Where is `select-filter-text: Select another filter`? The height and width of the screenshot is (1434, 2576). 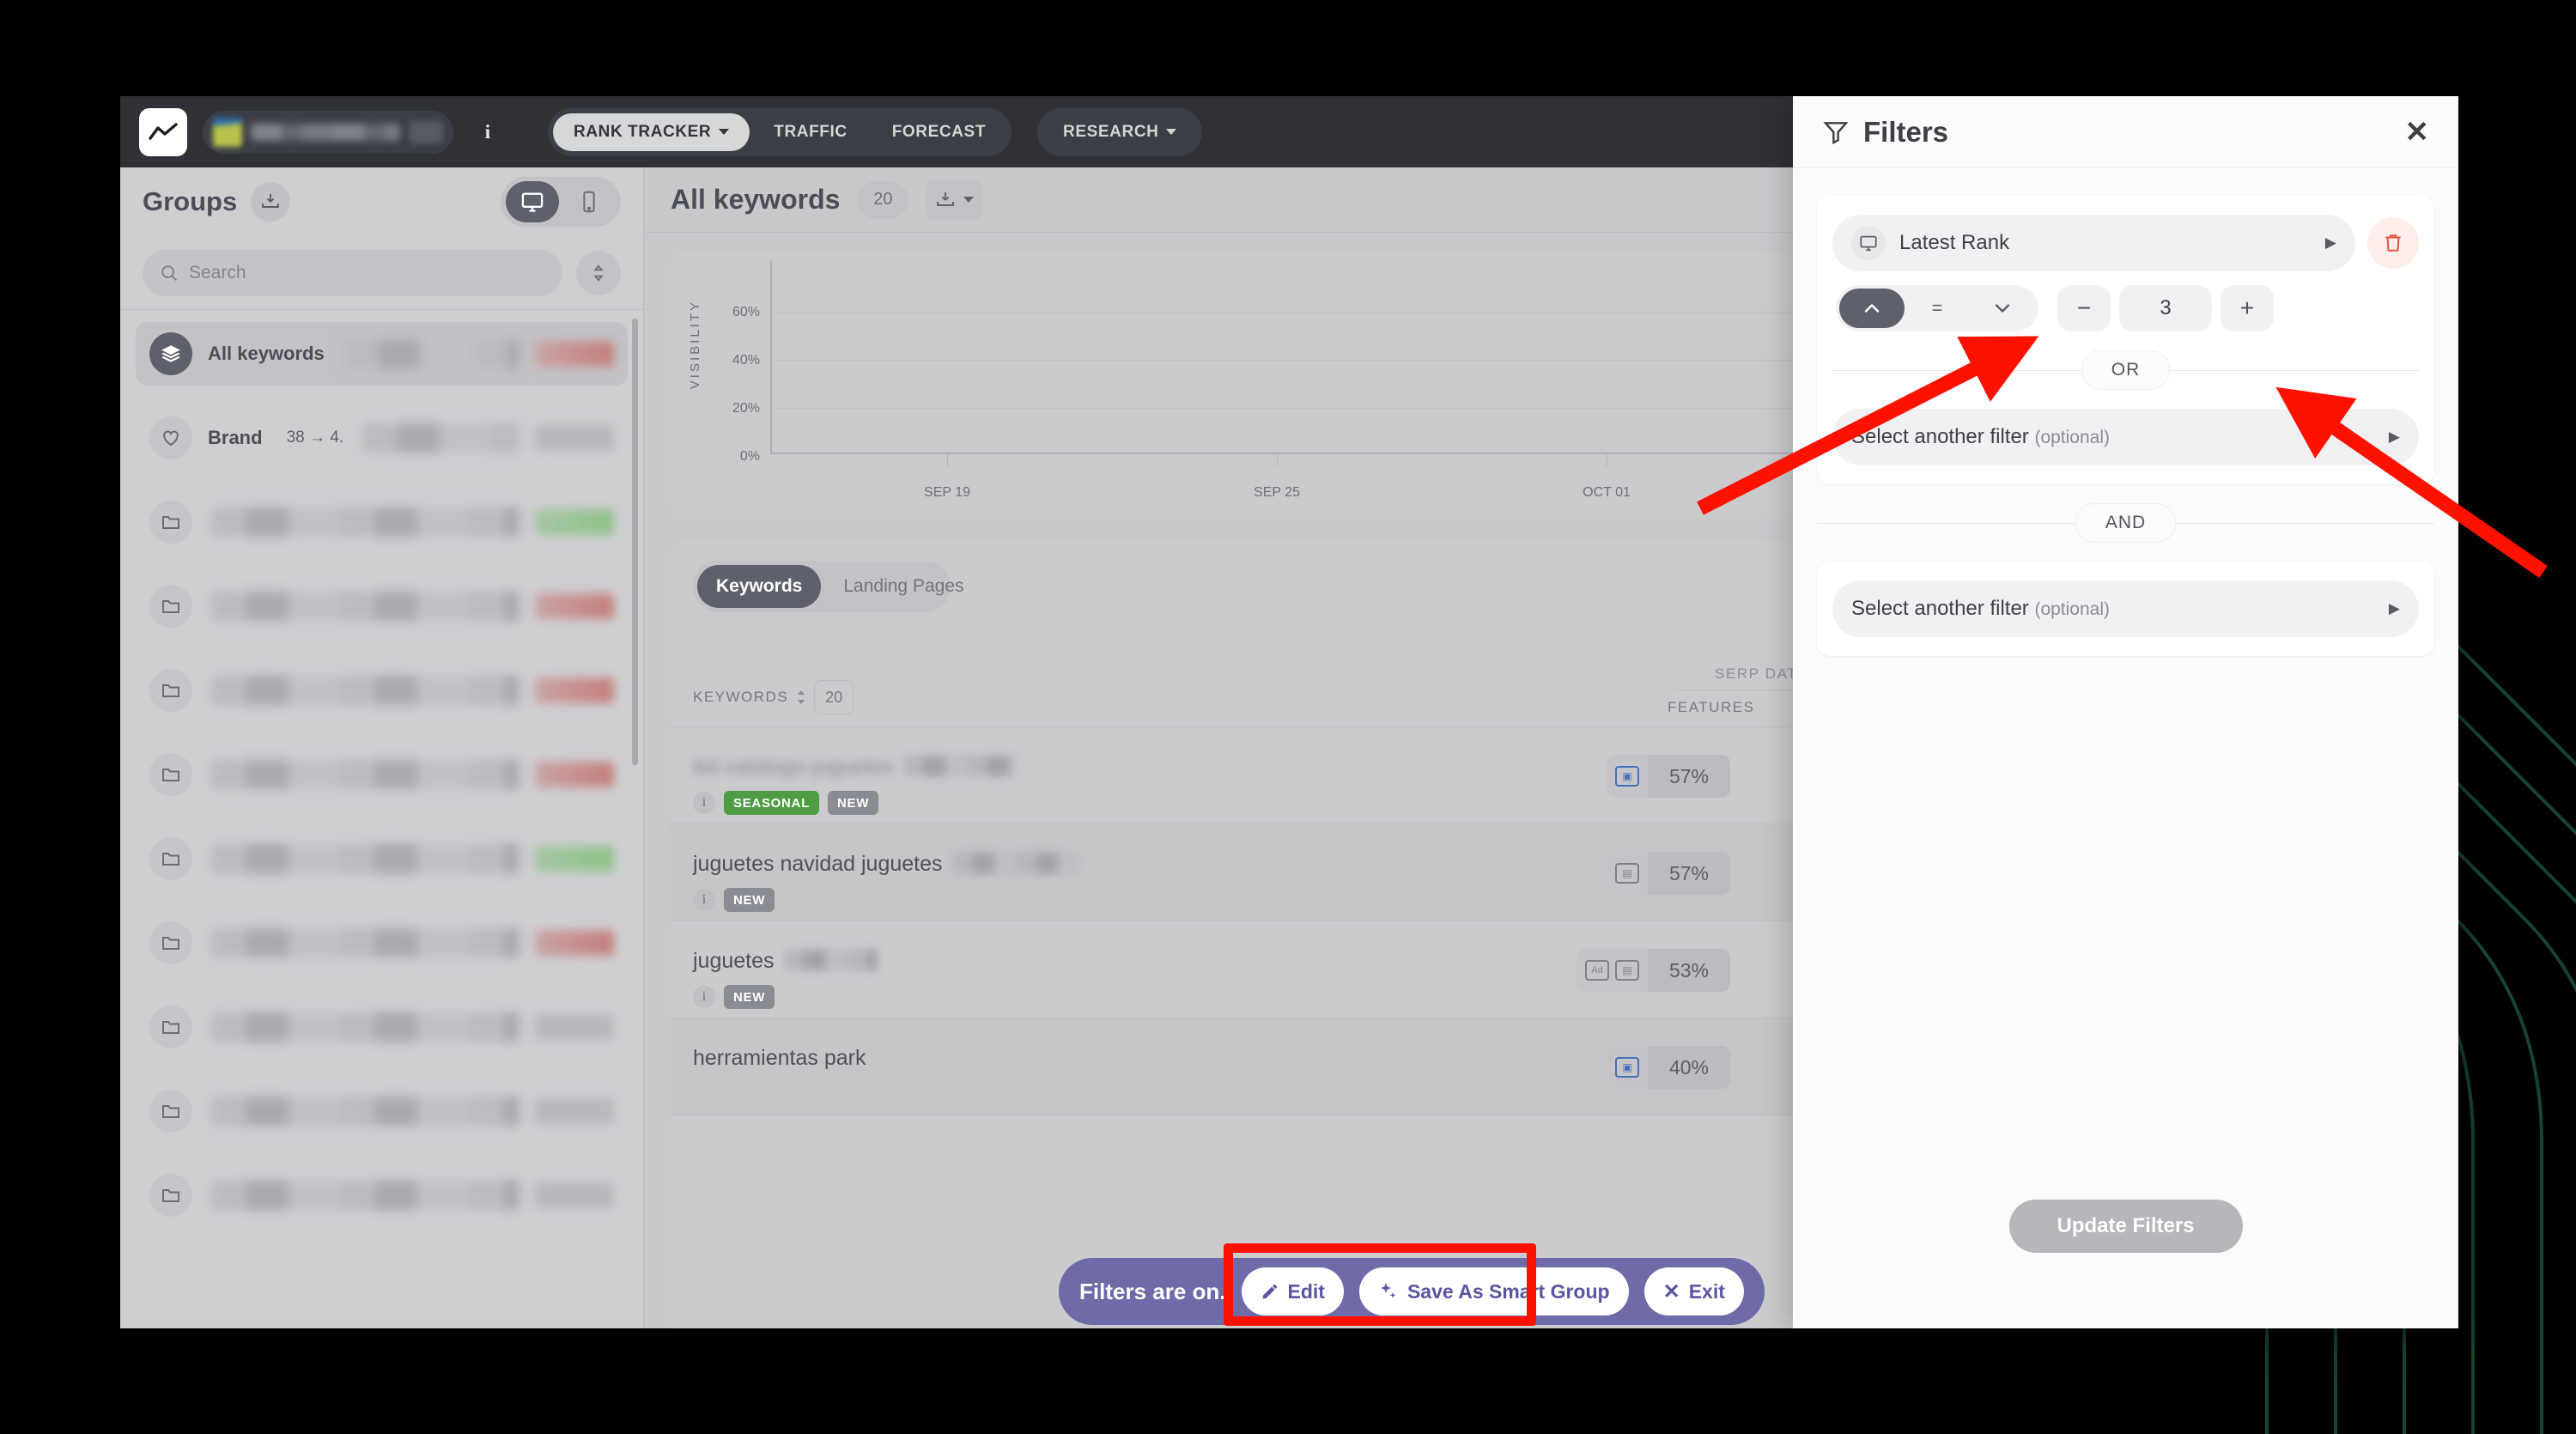 select-filter-text: Select another filter is located at coordinates (1940, 609).